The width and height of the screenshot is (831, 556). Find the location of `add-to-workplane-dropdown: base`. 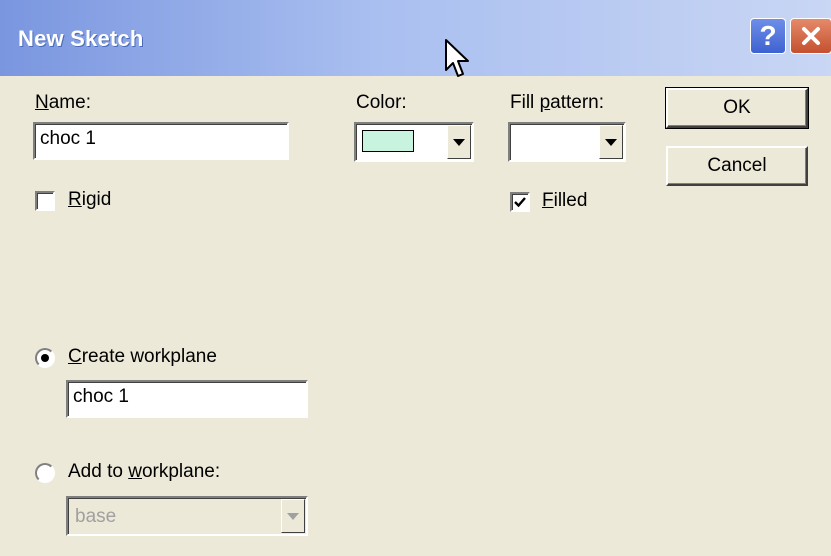

add-to-workplane-dropdown: base is located at coordinates (187, 516).